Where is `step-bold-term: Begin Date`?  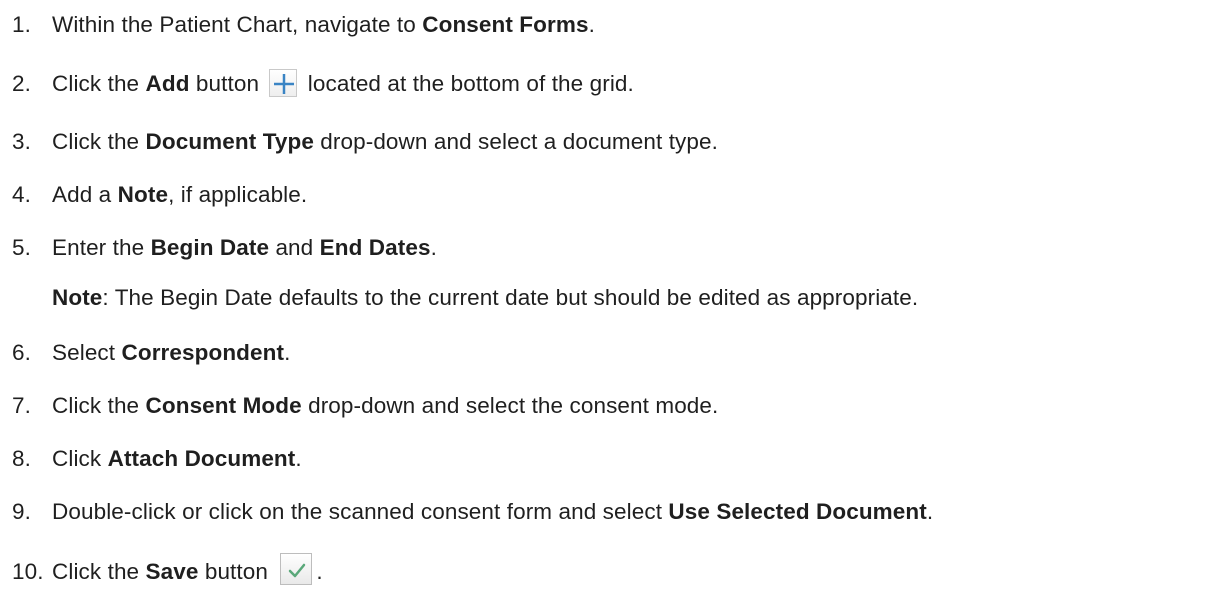 step-bold-term: Begin Date is located at coordinates (210, 247).